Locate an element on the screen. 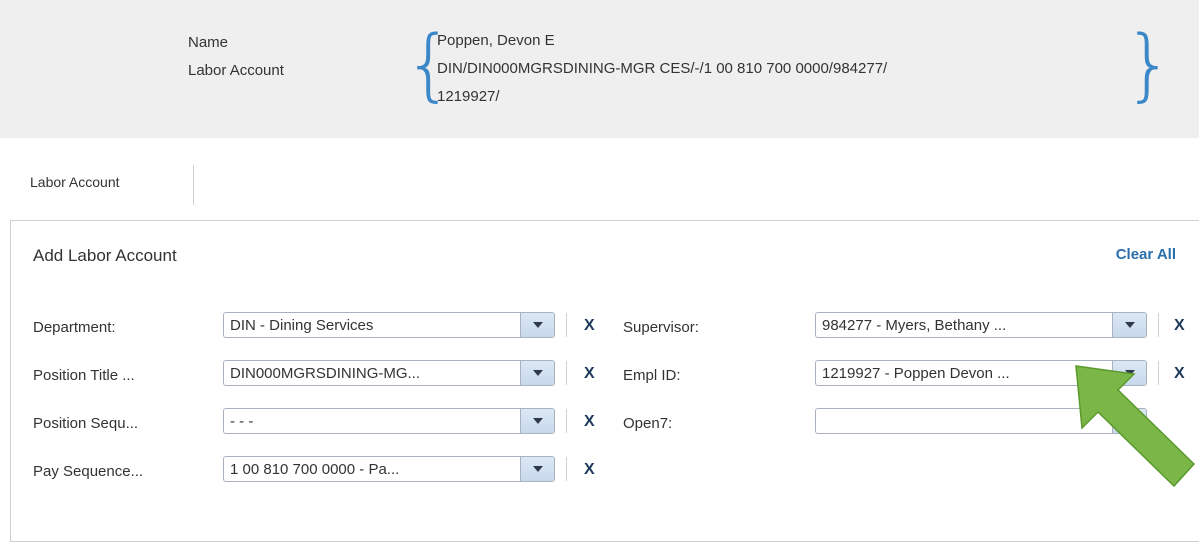  department-value: DIN - Dining Services is located at coordinates (302, 325).